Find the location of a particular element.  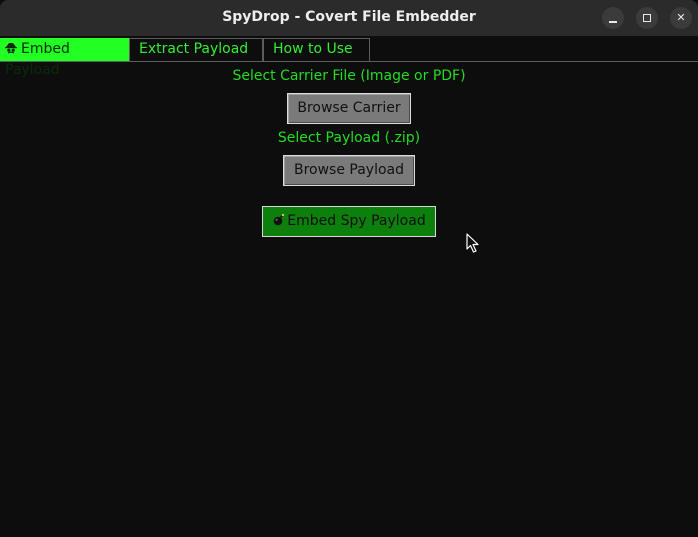

maximize-button is located at coordinates (647, 18).